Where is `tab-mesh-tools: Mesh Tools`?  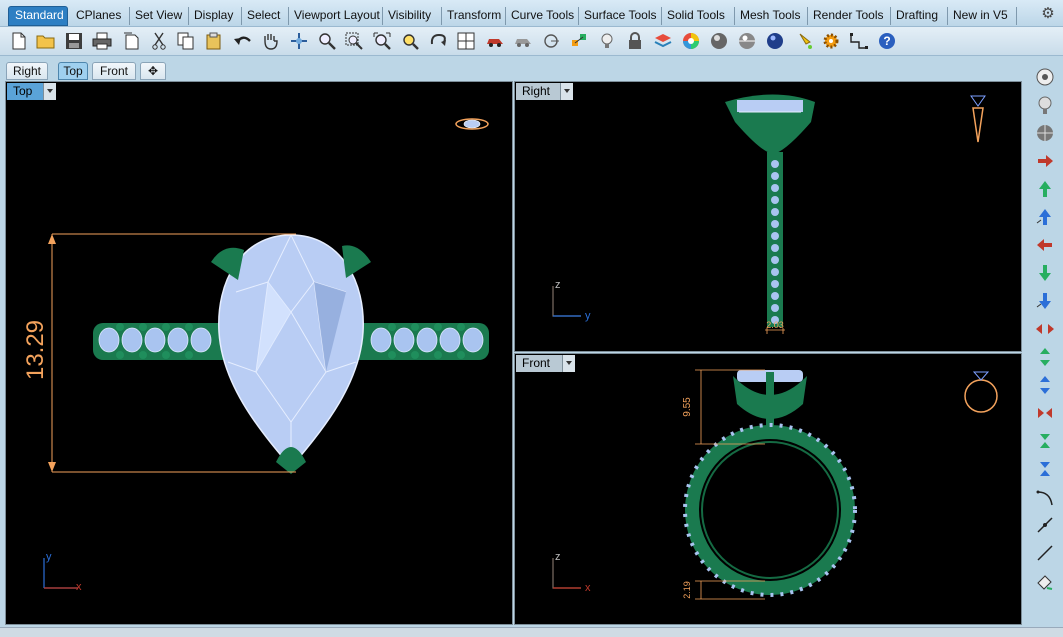
tab-mesh-tools: Mesh Tools is located at coordinates (772, 16).